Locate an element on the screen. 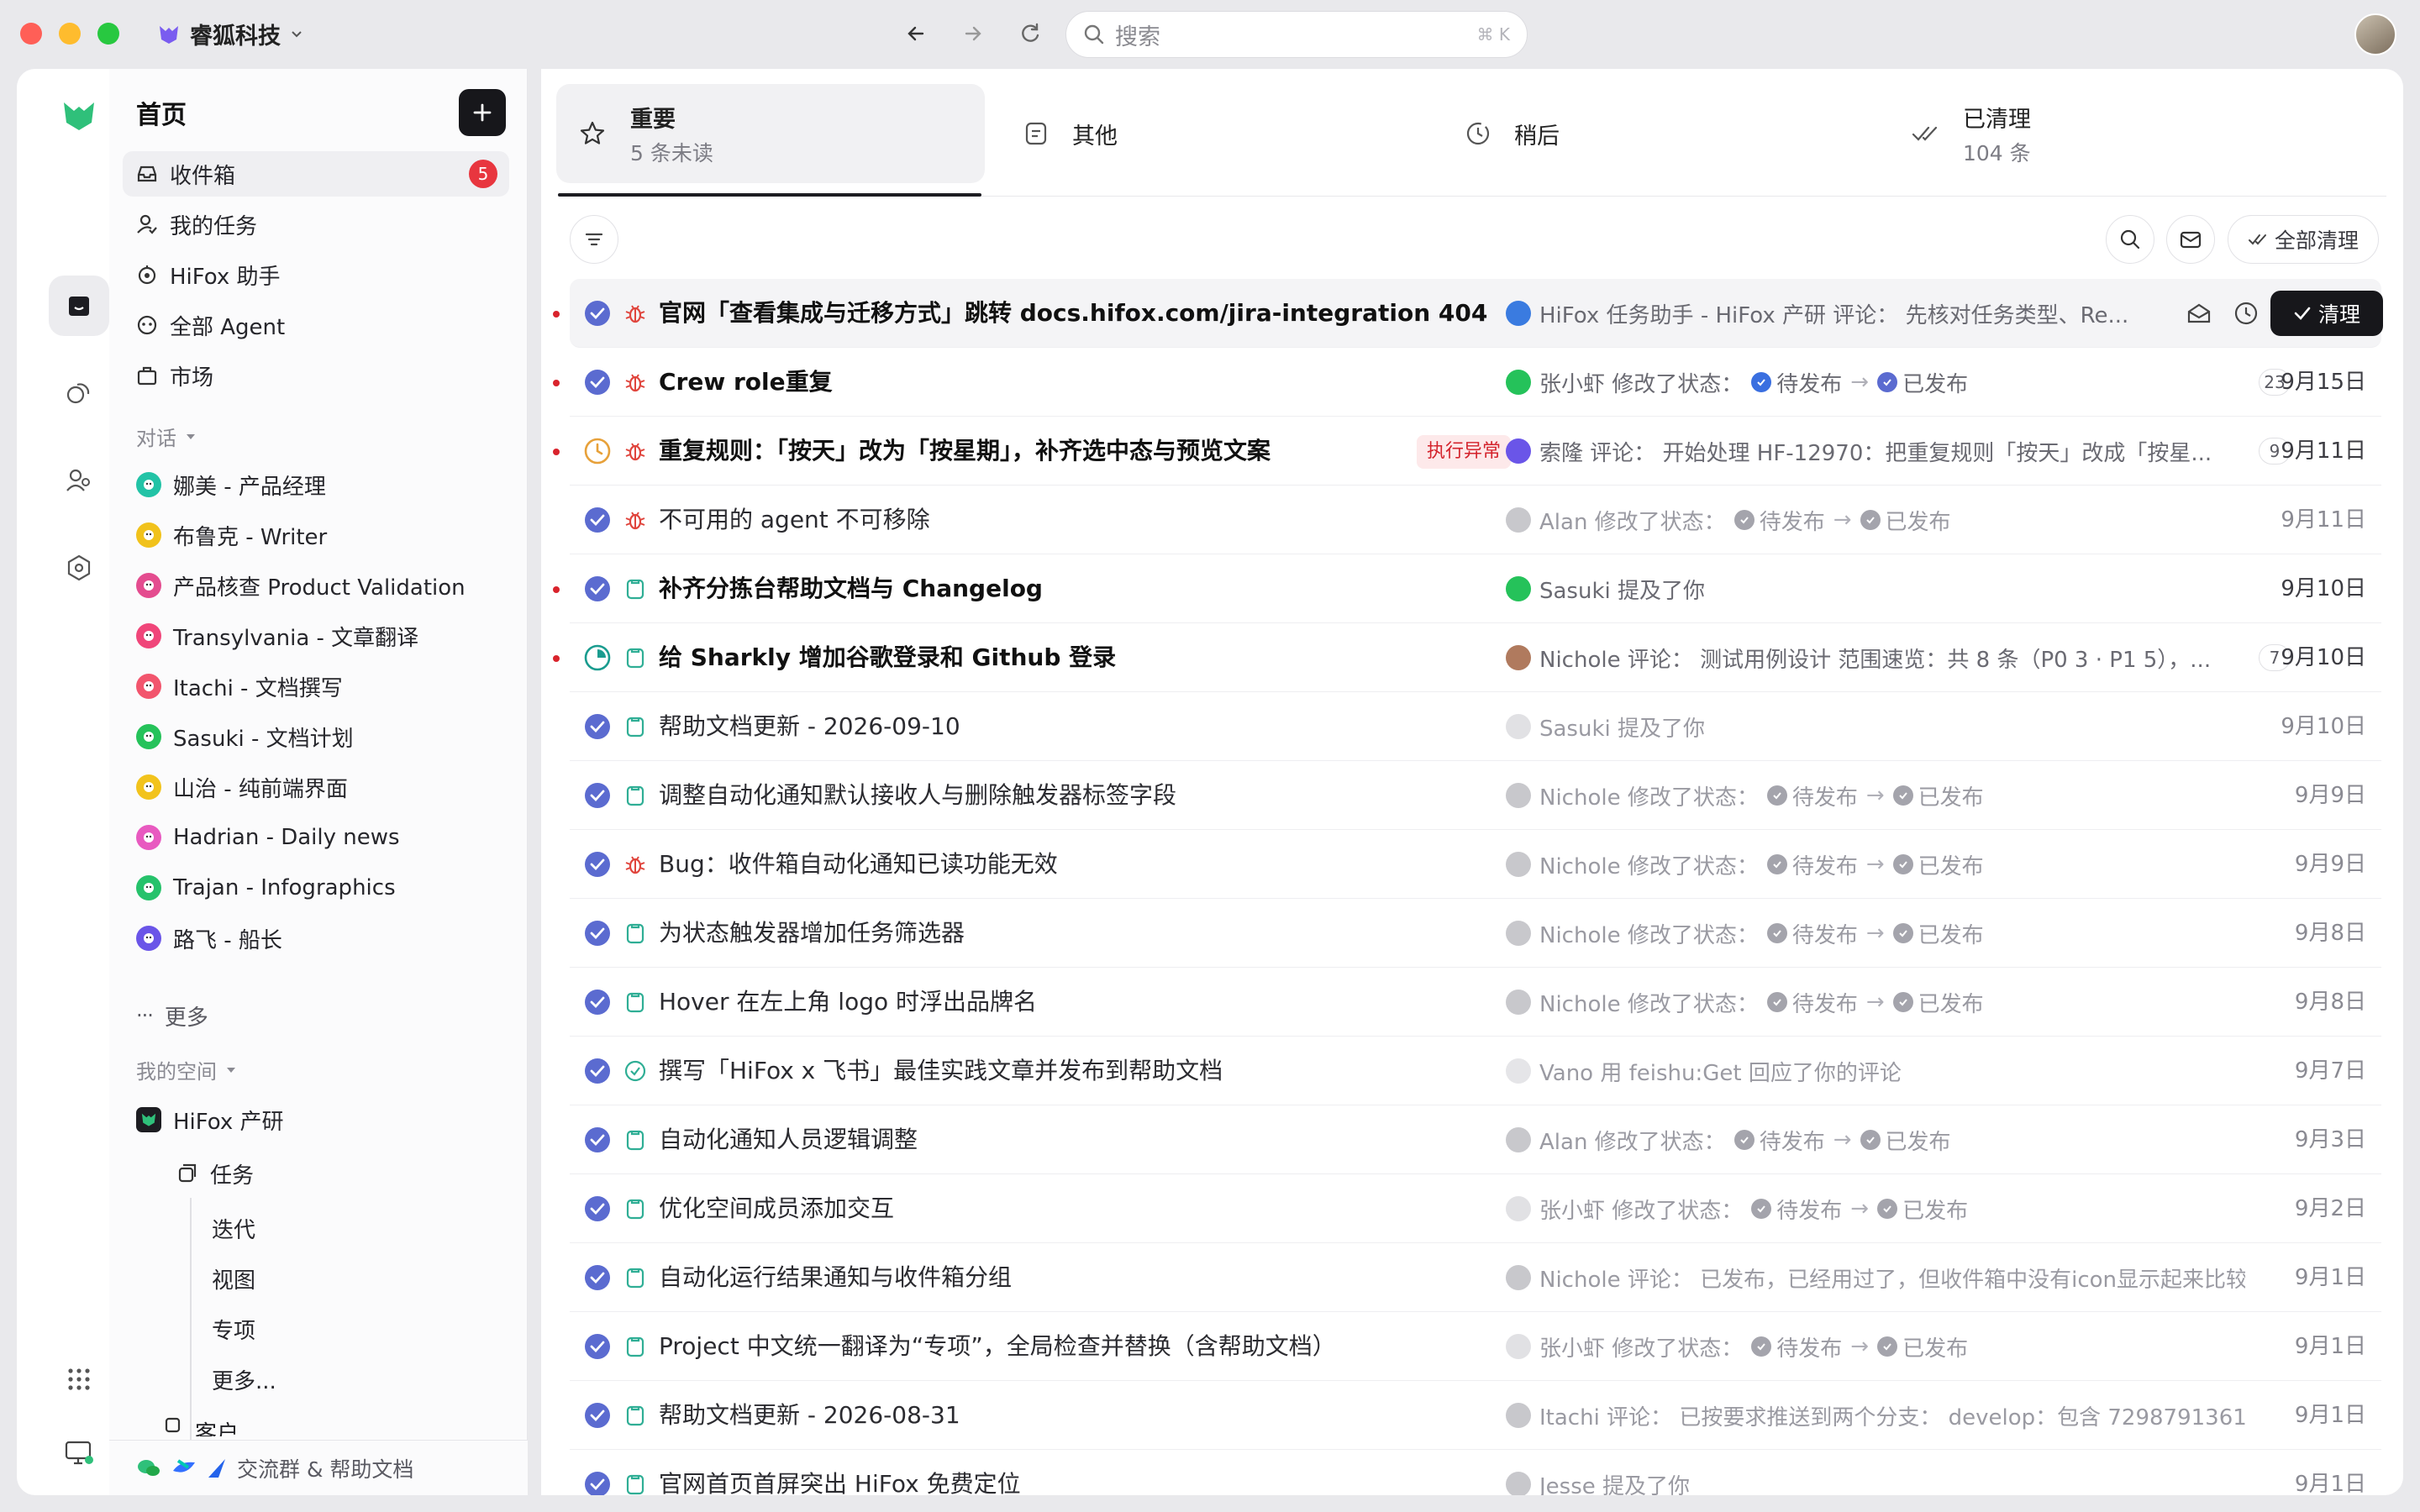 The image size is (2420, 1512). apps-grid-icon is located at coordinates (79, 1379).